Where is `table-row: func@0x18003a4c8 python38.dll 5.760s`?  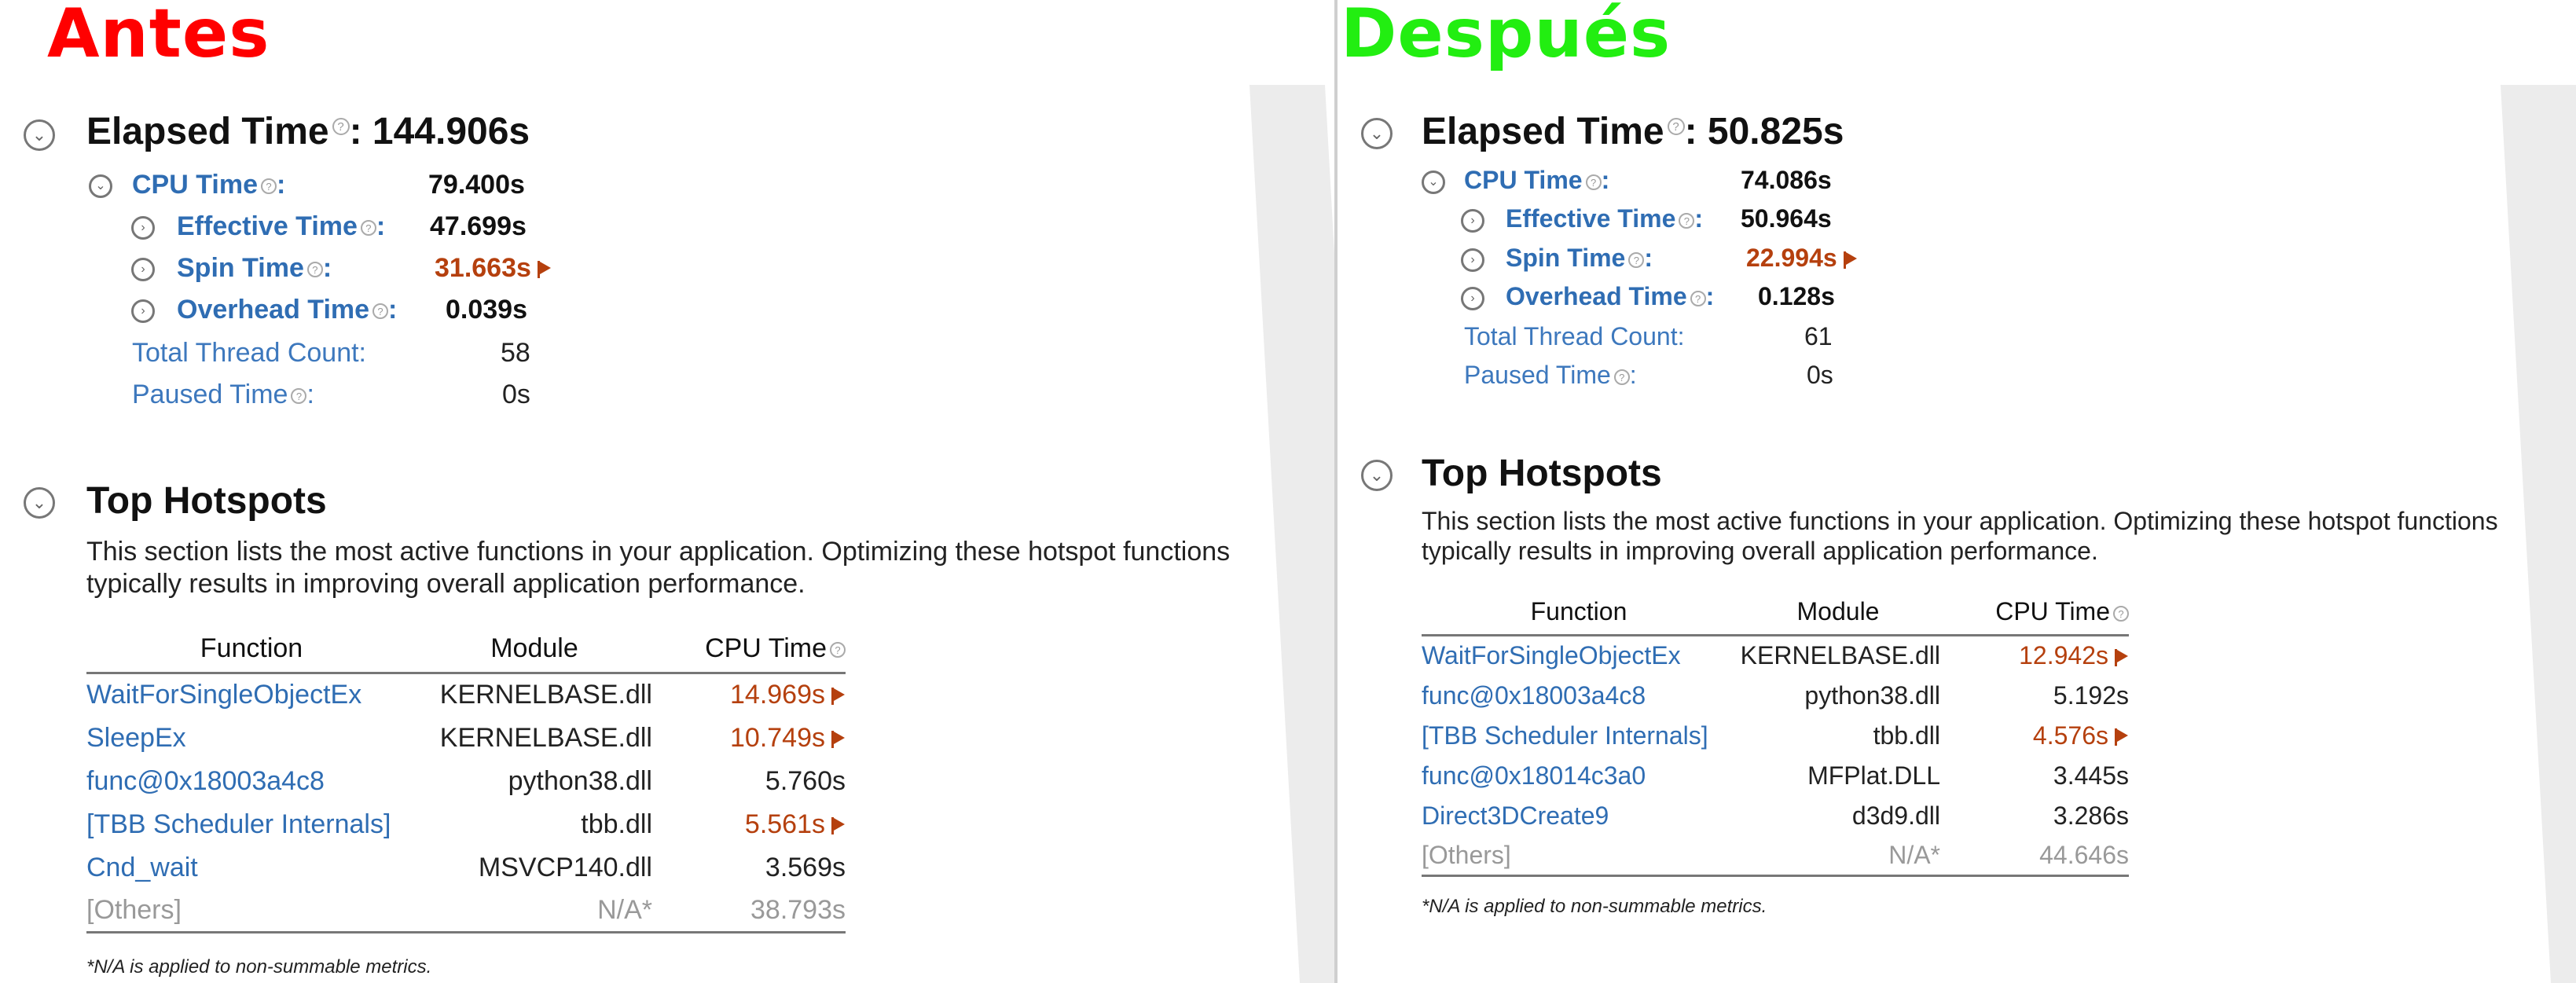 table-row: func@0x18003a4c8 python38.dll 5.760s is located at coordinates (466, 782).